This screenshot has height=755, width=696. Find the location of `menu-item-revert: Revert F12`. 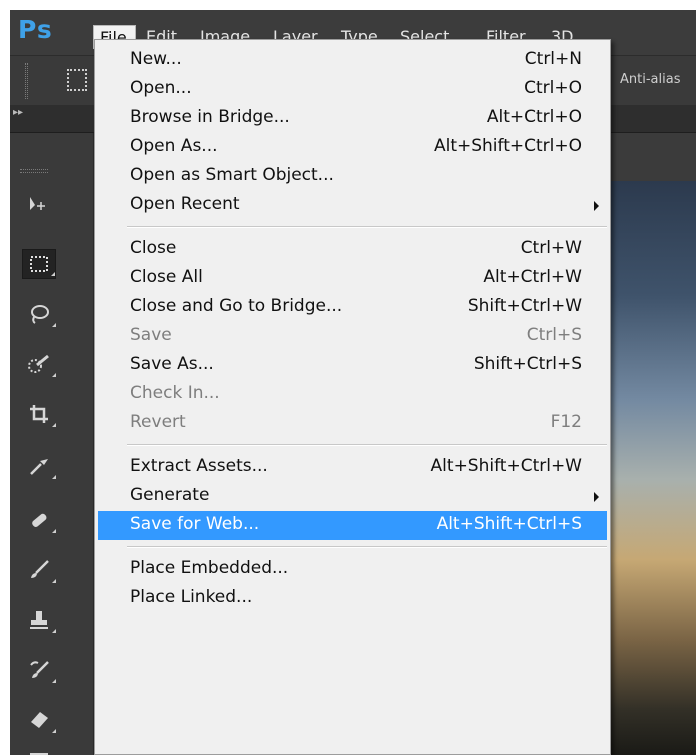

menu-item-revert: Revert F12 is located at coordinates (352, 423).